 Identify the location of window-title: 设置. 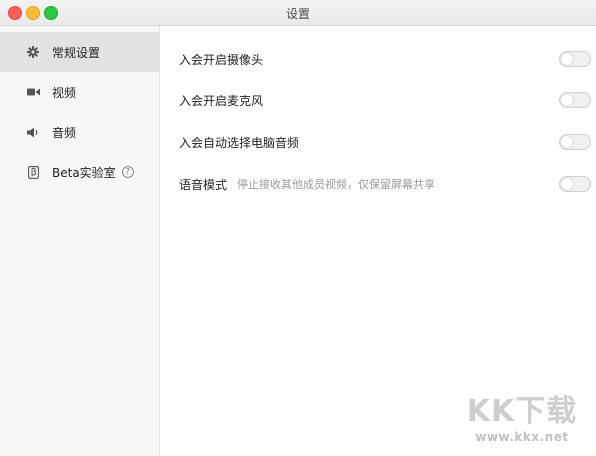
(297, 14).